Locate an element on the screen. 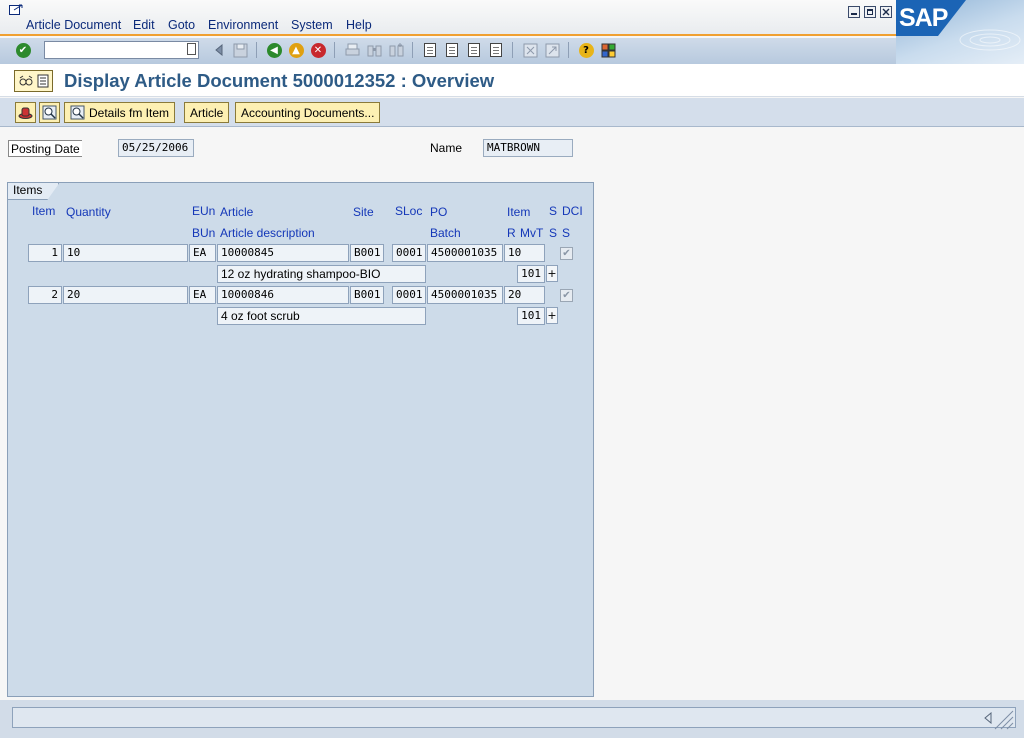 This screenshot has width=1024, height=738. row2-sloc: 0001 is located at coordinates (409, 295).